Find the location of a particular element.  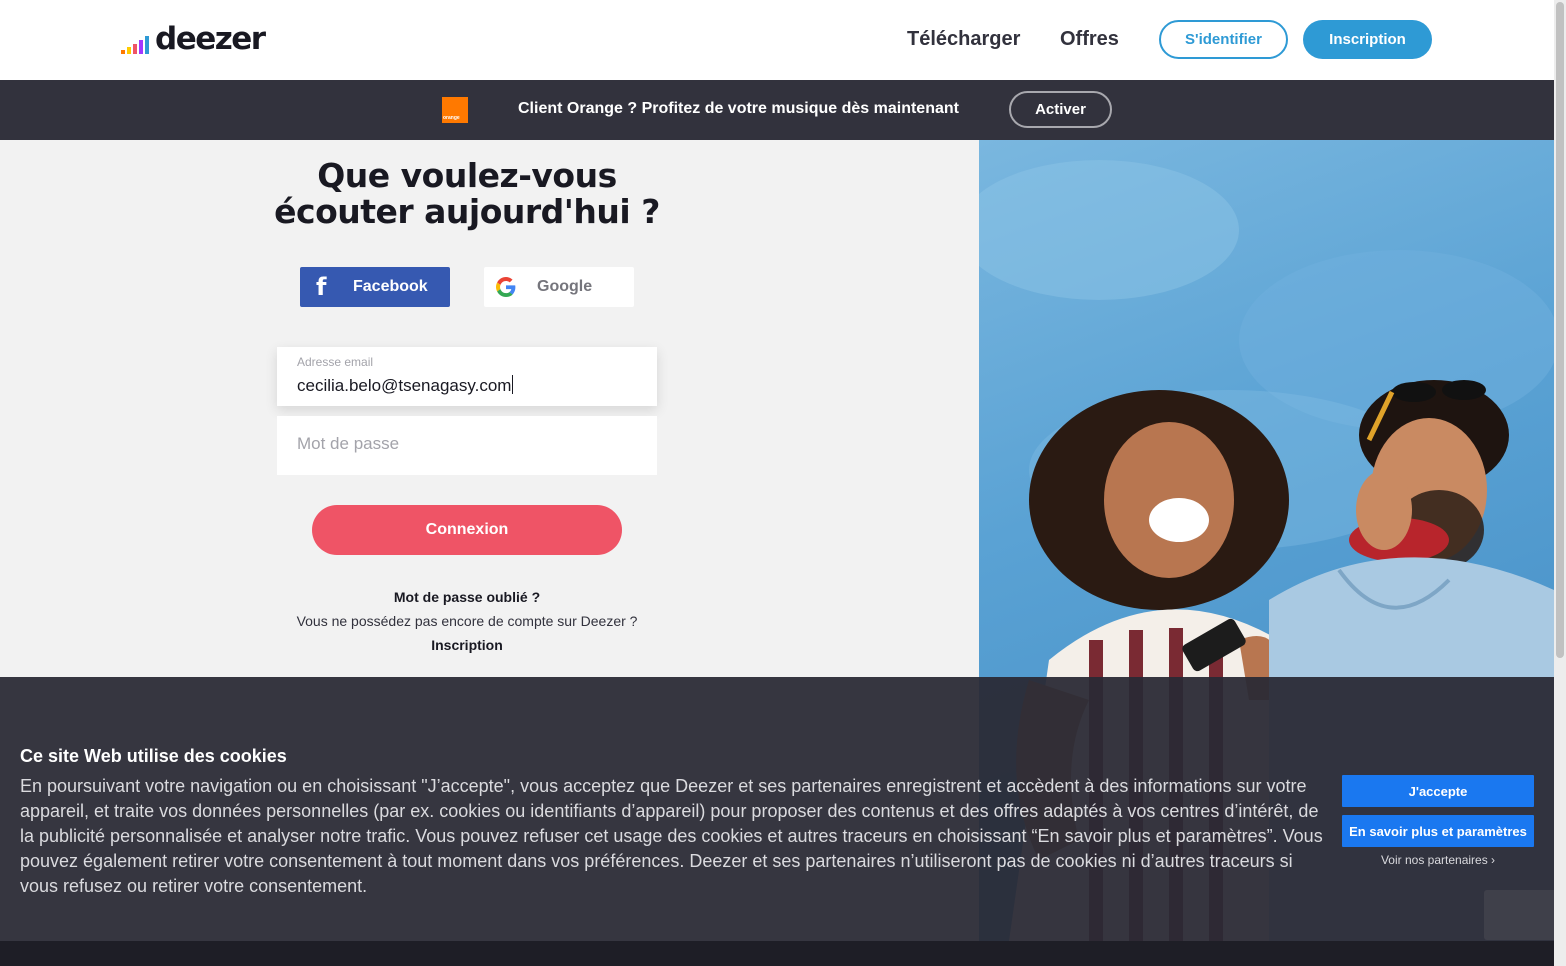

password-placeholder: Mot de passe is located at coordinates (348, 443).